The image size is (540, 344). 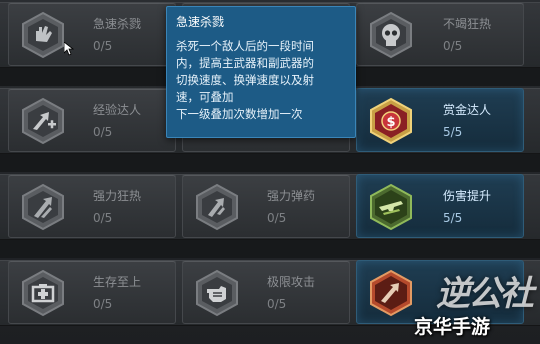 I want to click on skill-card-damage-boost: 伤害提升 5/5, so click(x=440, y=206).